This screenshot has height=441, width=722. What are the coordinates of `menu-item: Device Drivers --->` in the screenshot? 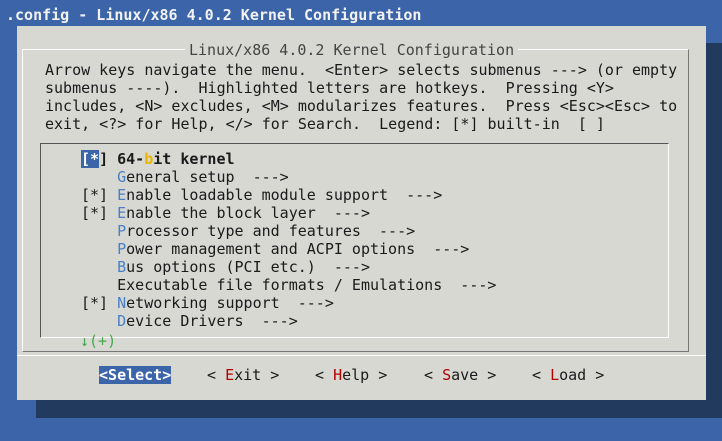 It's located at (189, 321).